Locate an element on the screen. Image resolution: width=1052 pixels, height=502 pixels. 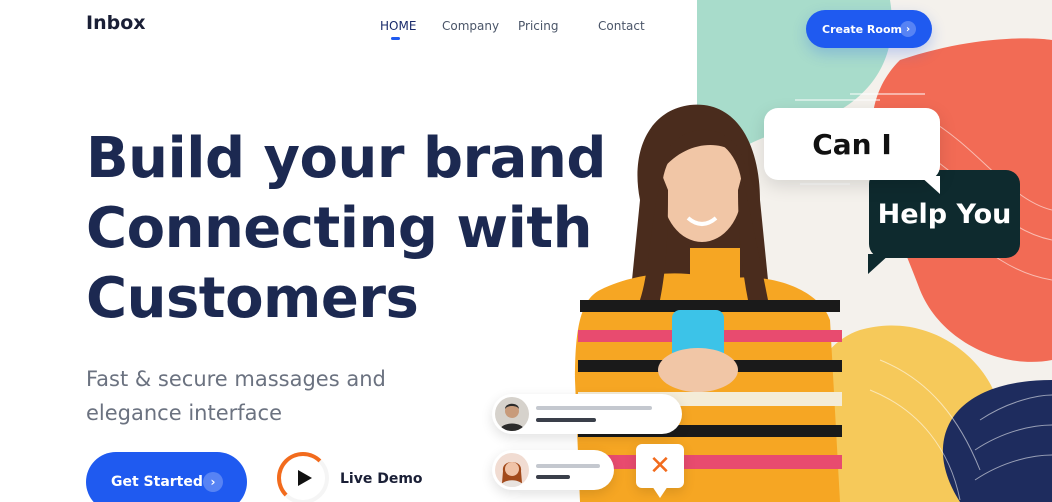
close-box-tail is located at coordinates (660, 492).